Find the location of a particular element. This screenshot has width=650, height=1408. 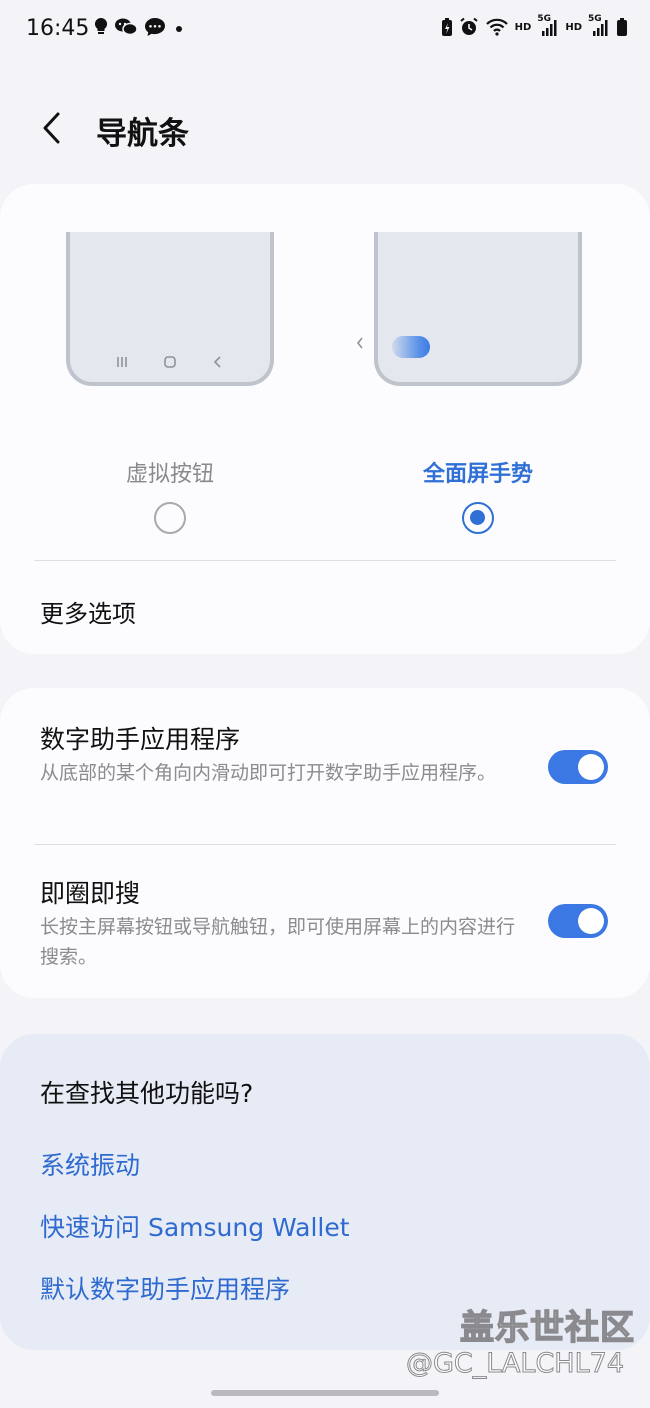

community-watermark: 盖乐世社区 is located at coordinates (547, 1327).